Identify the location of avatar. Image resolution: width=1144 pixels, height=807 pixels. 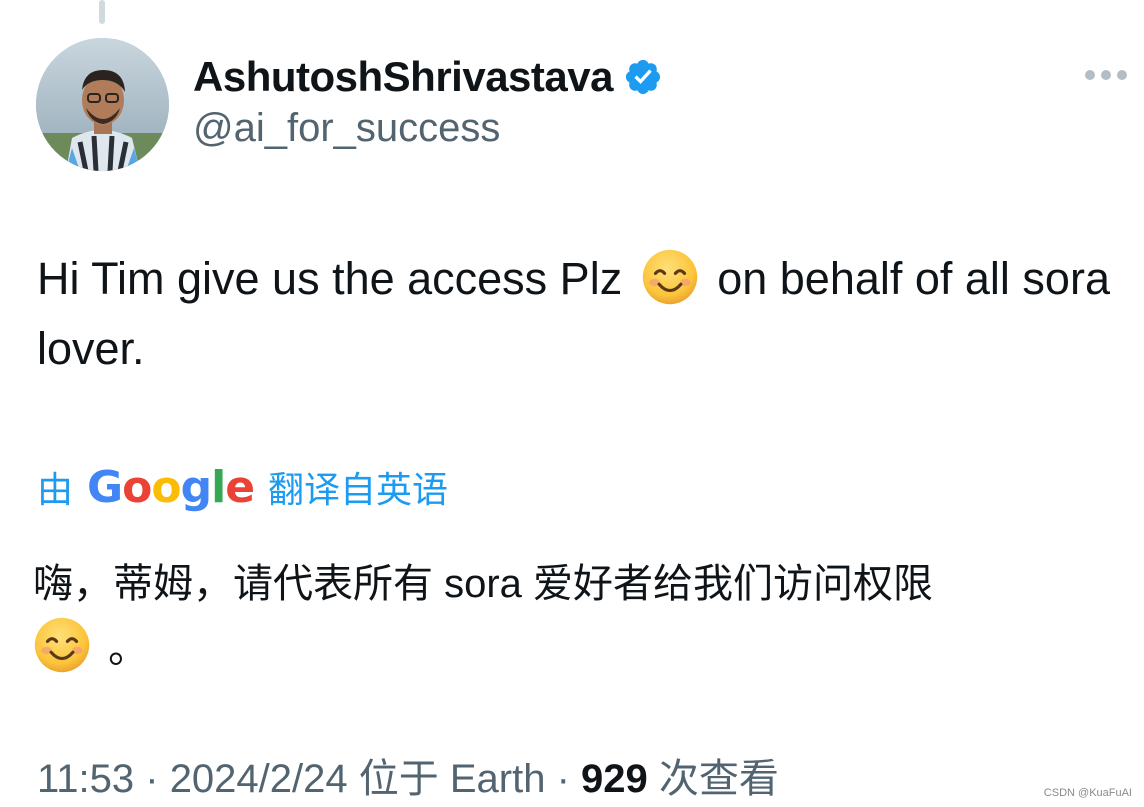
(102, 104).